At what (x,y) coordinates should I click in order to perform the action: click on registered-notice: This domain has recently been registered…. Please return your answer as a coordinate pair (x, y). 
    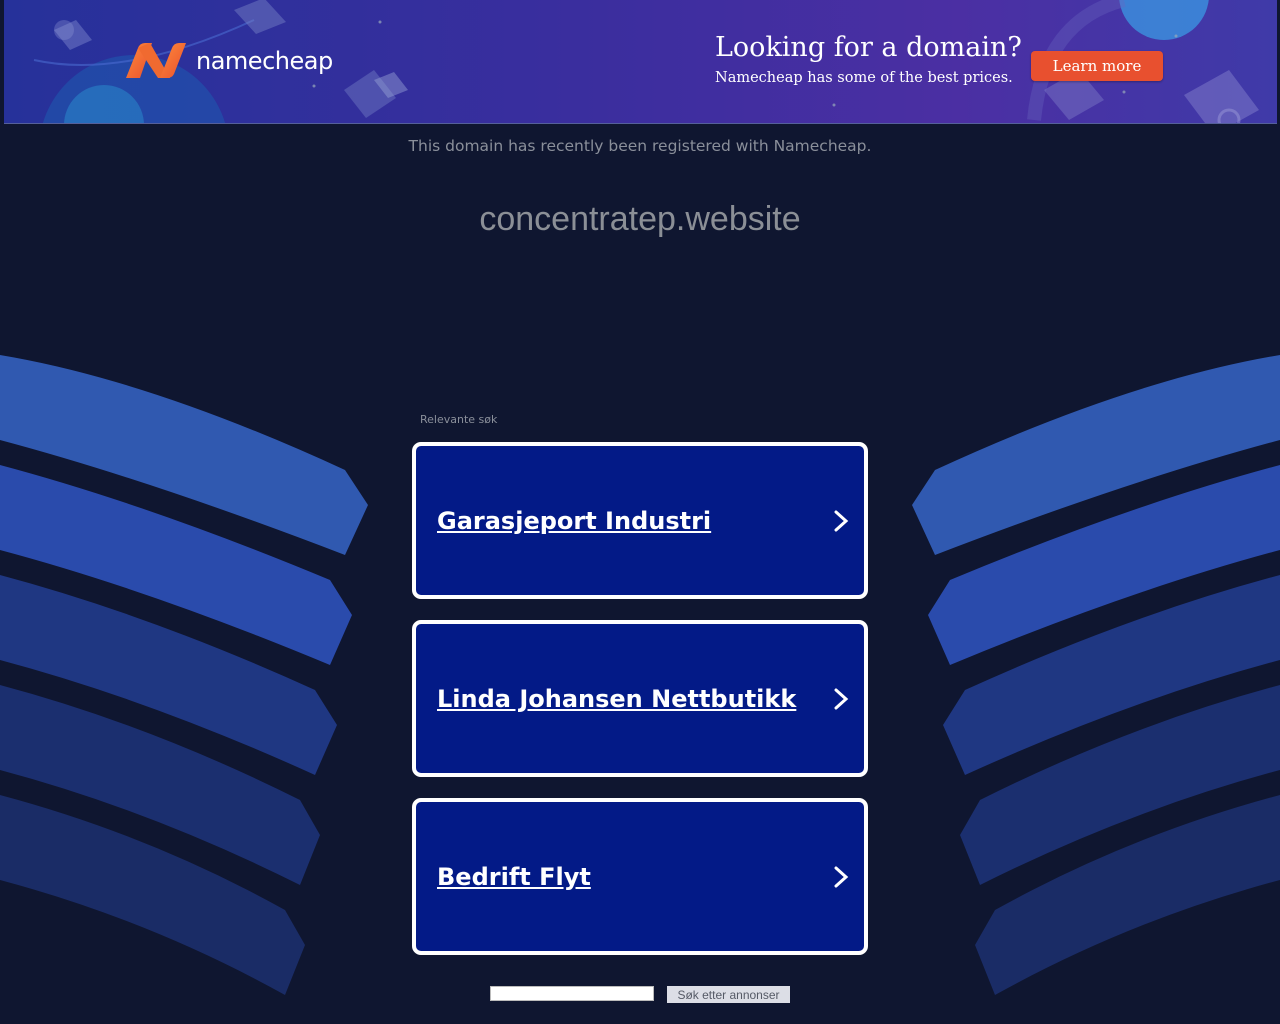
    Looking at the image, I should click on (640, 146).